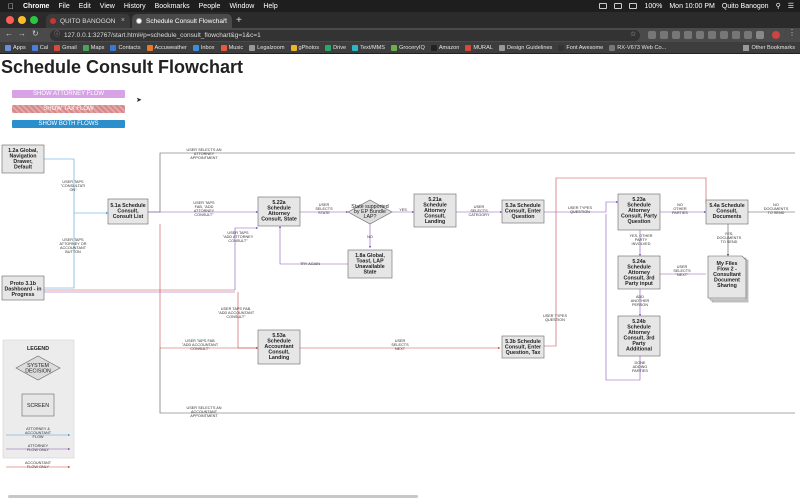 The image size is (800, 500). Describe the element at coordinates (479, 211) in the screenshot. I see `edge-label: USER SELECTS CATEGORY` at that location.